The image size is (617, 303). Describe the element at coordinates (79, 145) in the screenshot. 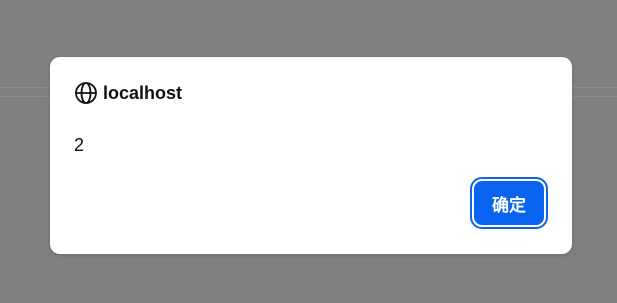

I see `dialog-message: 2` at that location.